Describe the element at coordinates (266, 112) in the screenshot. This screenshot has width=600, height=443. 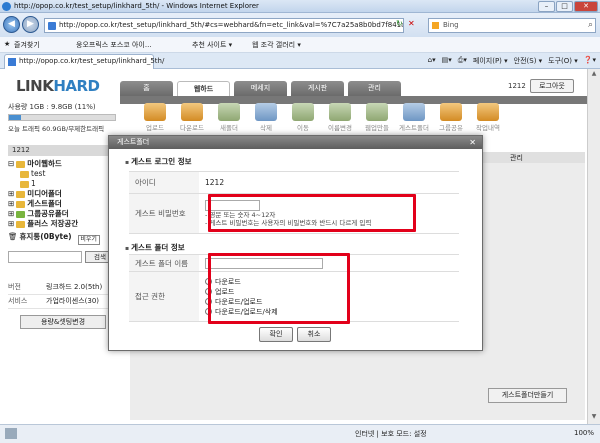
I see `delete-icon` at that location.